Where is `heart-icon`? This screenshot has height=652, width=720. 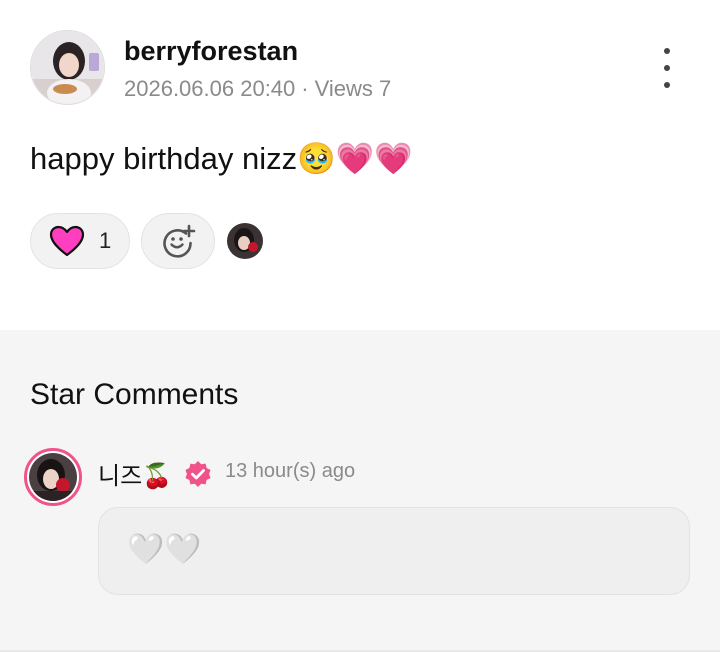
heart-icon is located at coordinates (67, 241).